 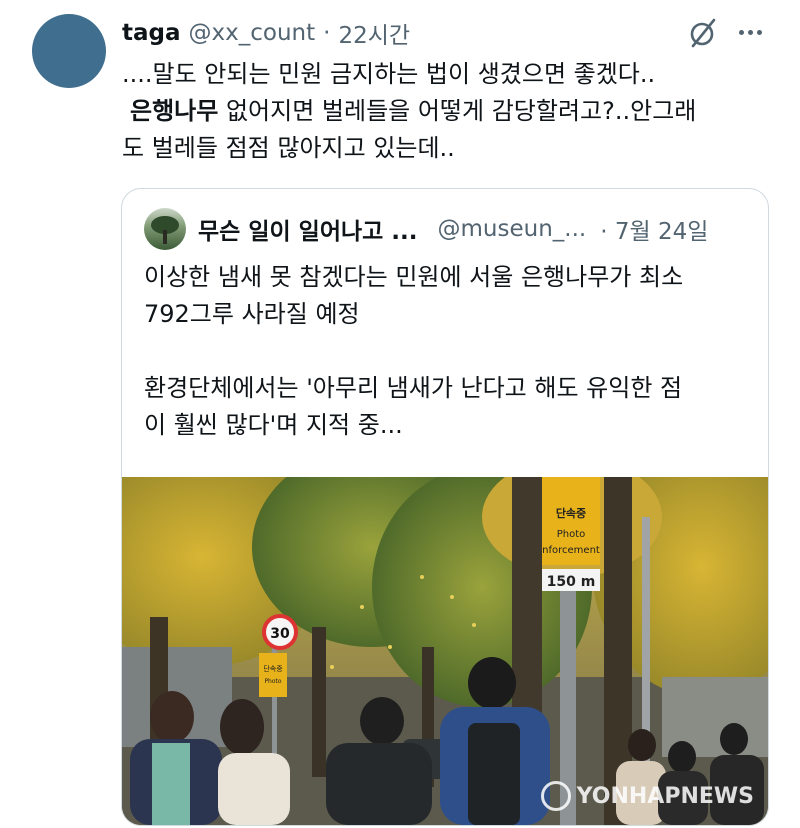 I want to click on author-name: taga, so click(x=151, y=33).